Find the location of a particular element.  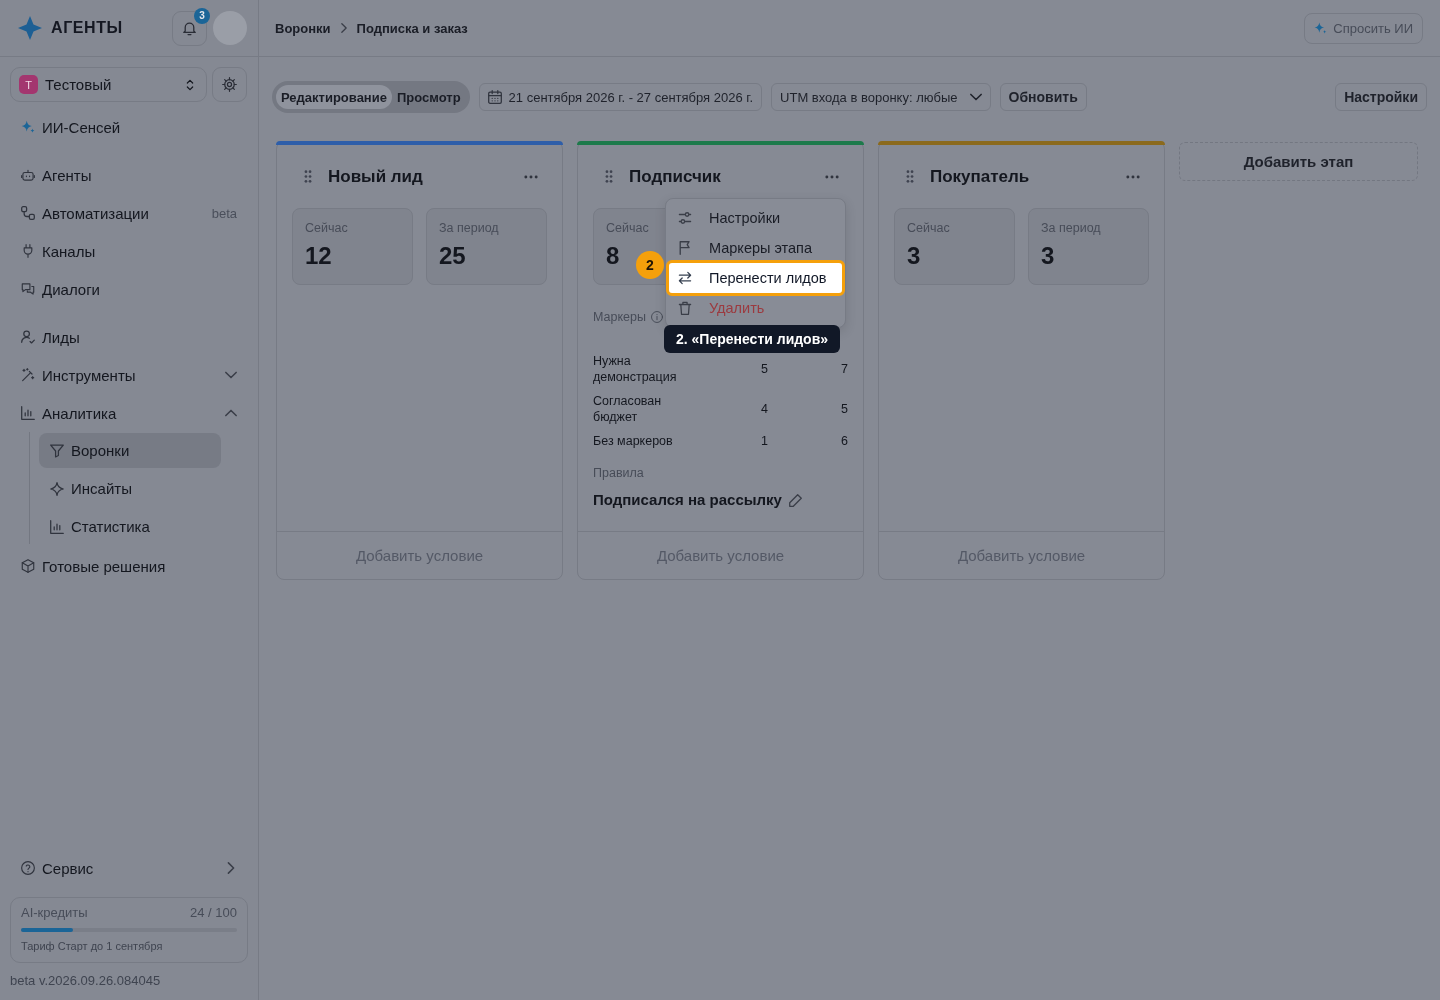

settings-button is located at coordinates (229, 84).